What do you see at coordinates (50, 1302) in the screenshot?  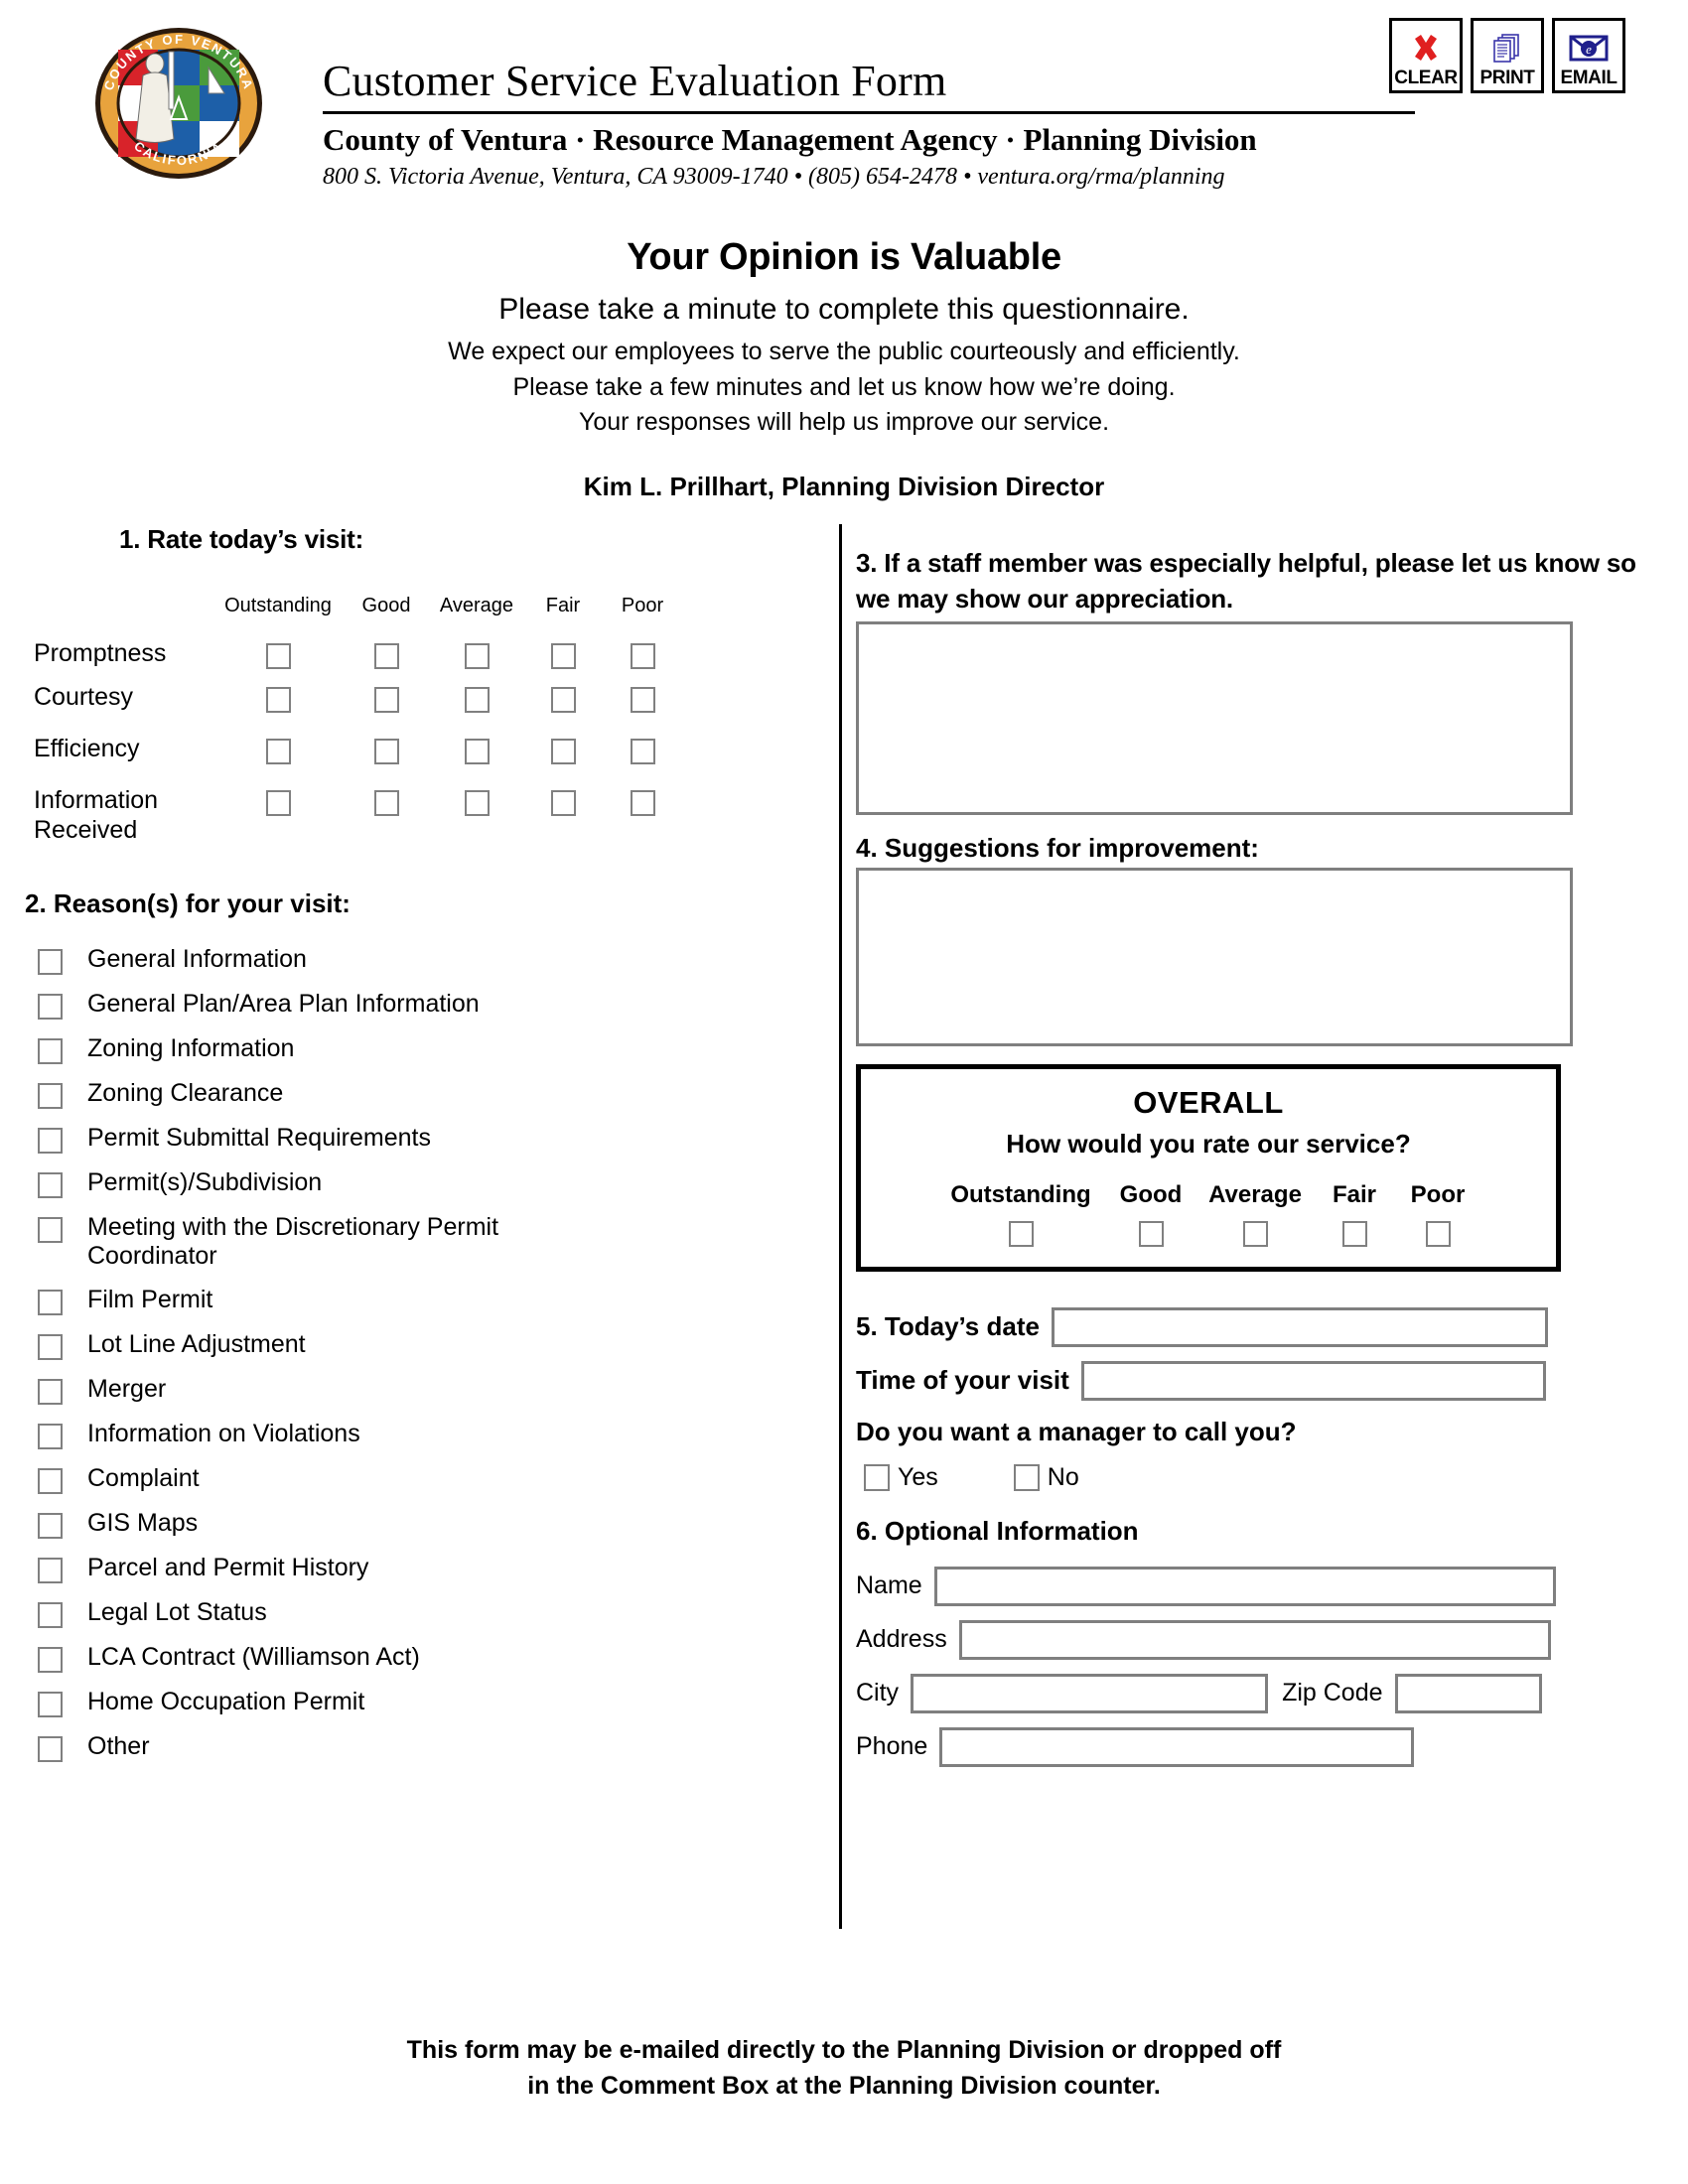 I see `reason-checkbox-film-permit` at bounding box center [50, 1302].